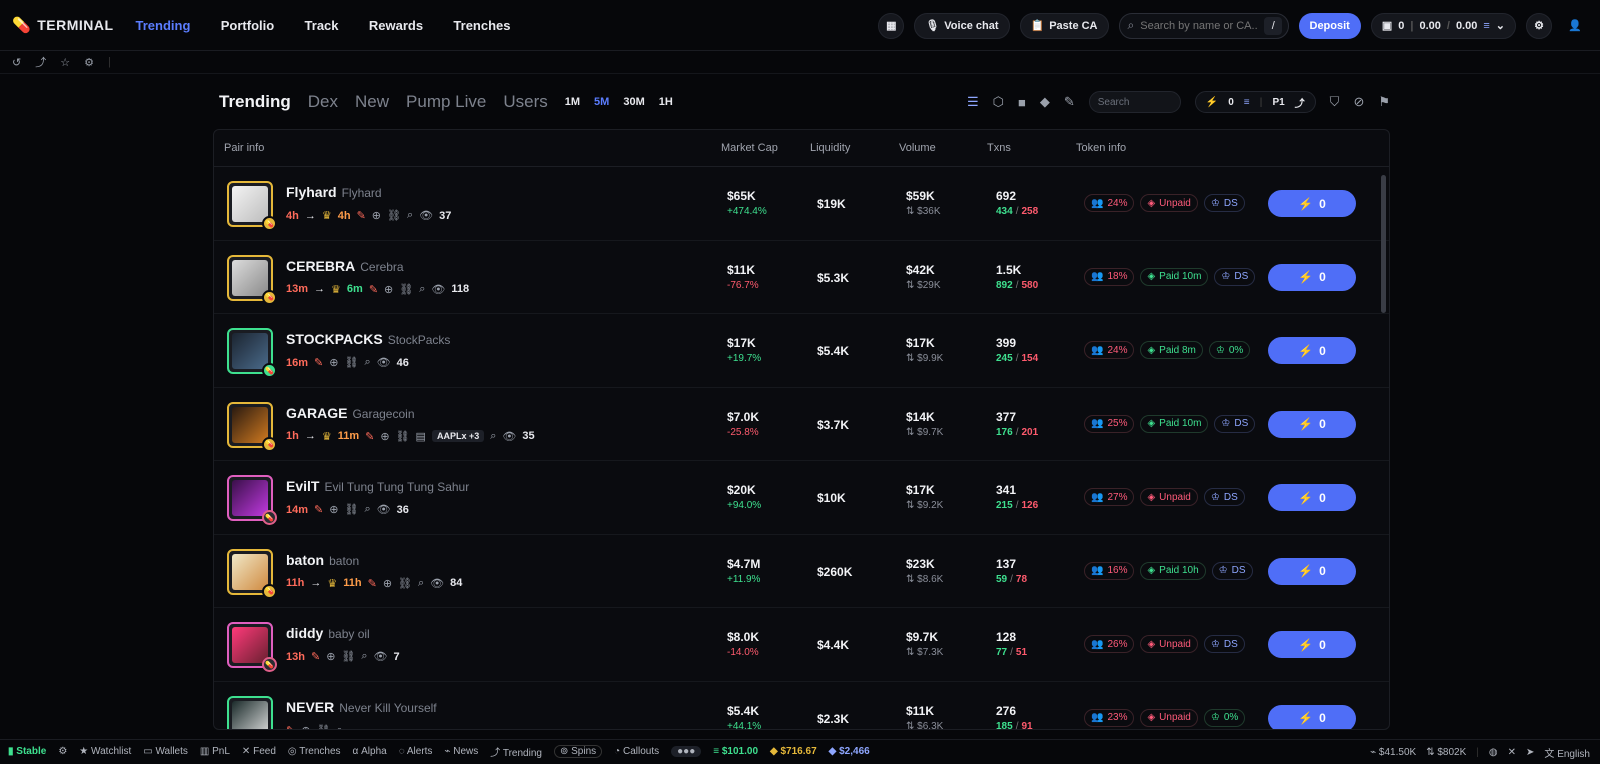 This screenshot has height=764, width=1600. I want to click on top-holders-chip: 👥 23%, so click(1109, 717).